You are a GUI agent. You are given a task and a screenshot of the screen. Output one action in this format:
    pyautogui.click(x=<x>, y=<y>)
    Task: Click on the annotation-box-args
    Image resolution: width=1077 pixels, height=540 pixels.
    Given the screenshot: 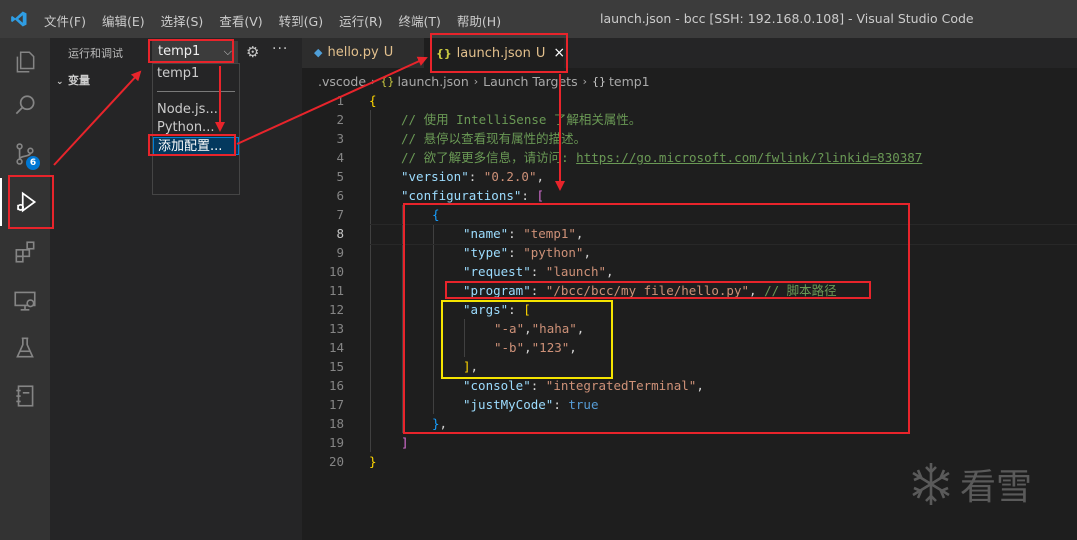 What is the action you would take?
    pyautogui.click(x=527, y=339)
    